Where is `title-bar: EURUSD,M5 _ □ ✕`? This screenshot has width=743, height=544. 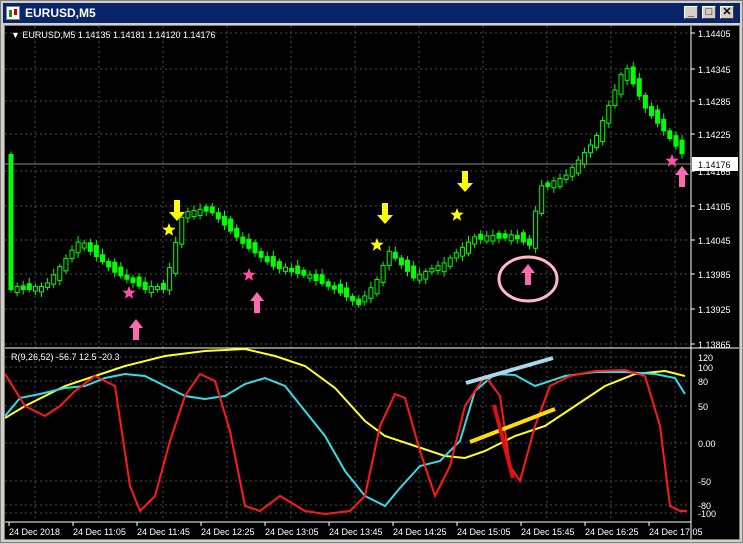
title-bar: EURUSD,M5 _ □ ✕ is located at coordinates (371, 13).